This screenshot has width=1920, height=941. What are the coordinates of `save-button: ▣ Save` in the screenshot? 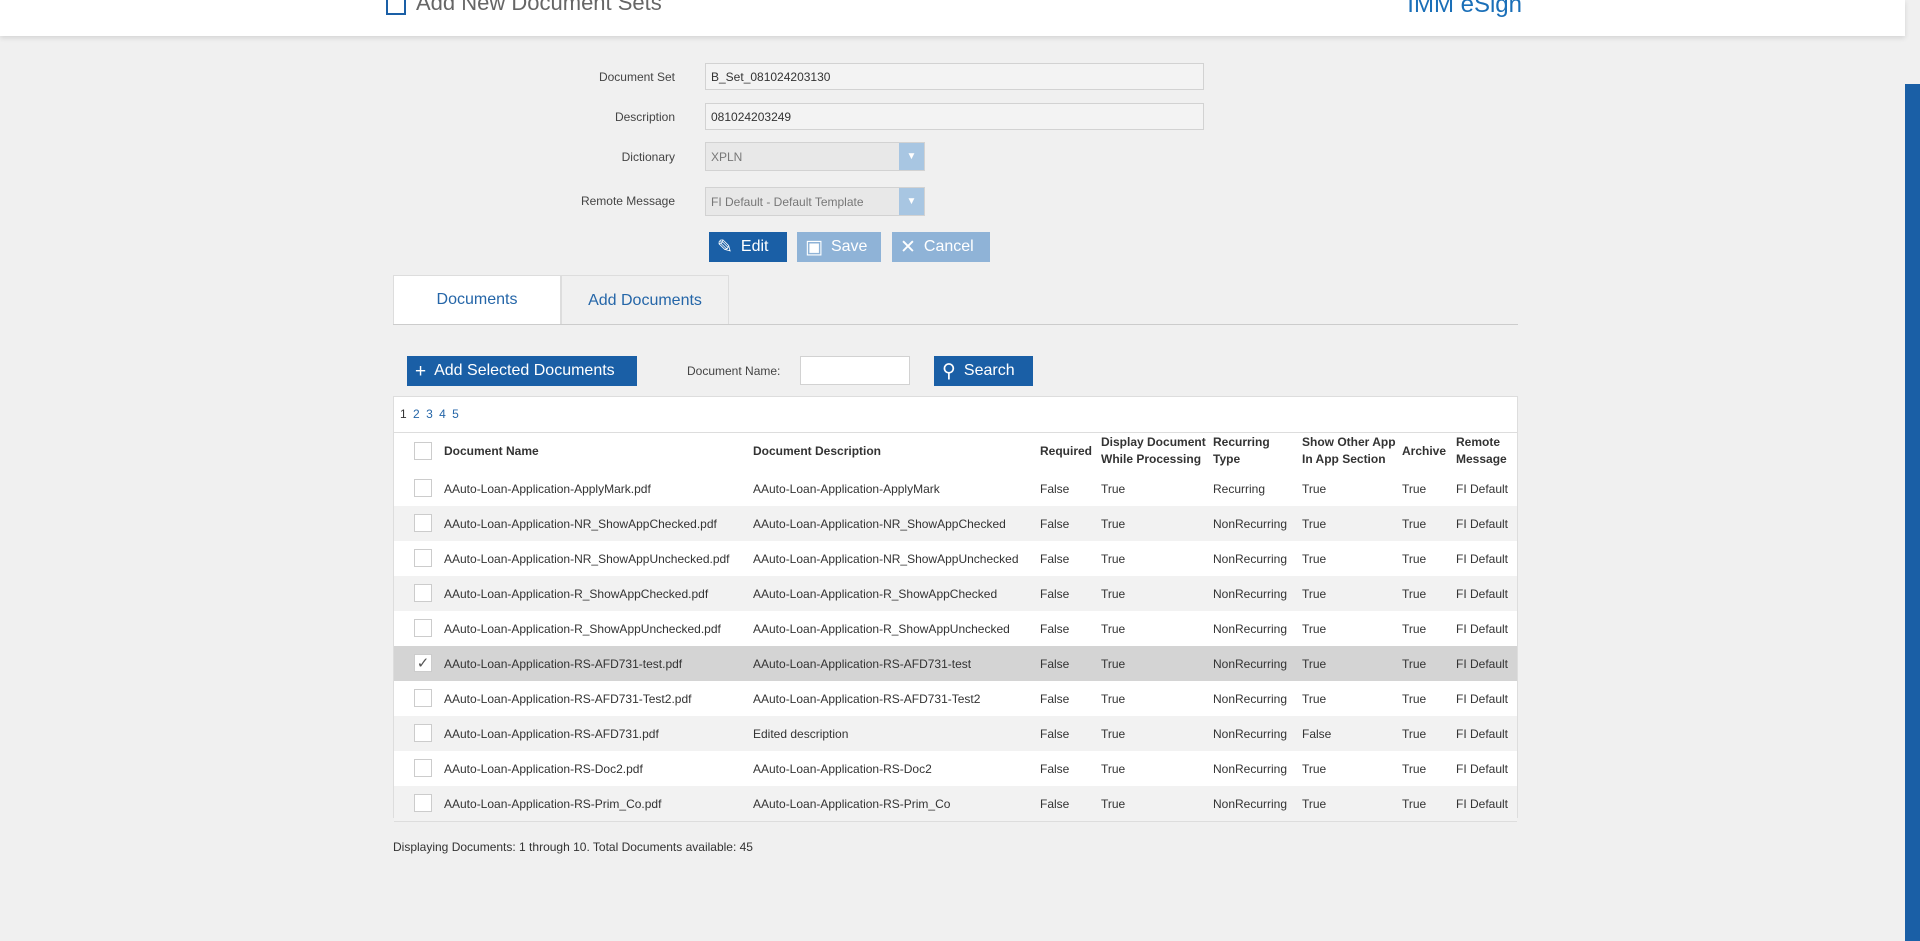 It's located at (839, 247).